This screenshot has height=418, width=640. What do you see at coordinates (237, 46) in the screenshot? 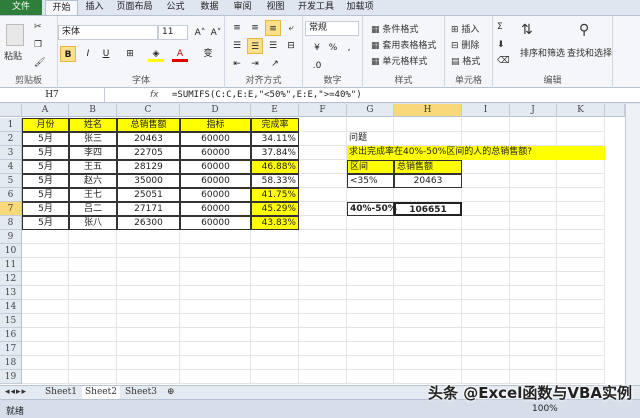
I see `align-left-icon: ☰` at bounding box center [237, 46].